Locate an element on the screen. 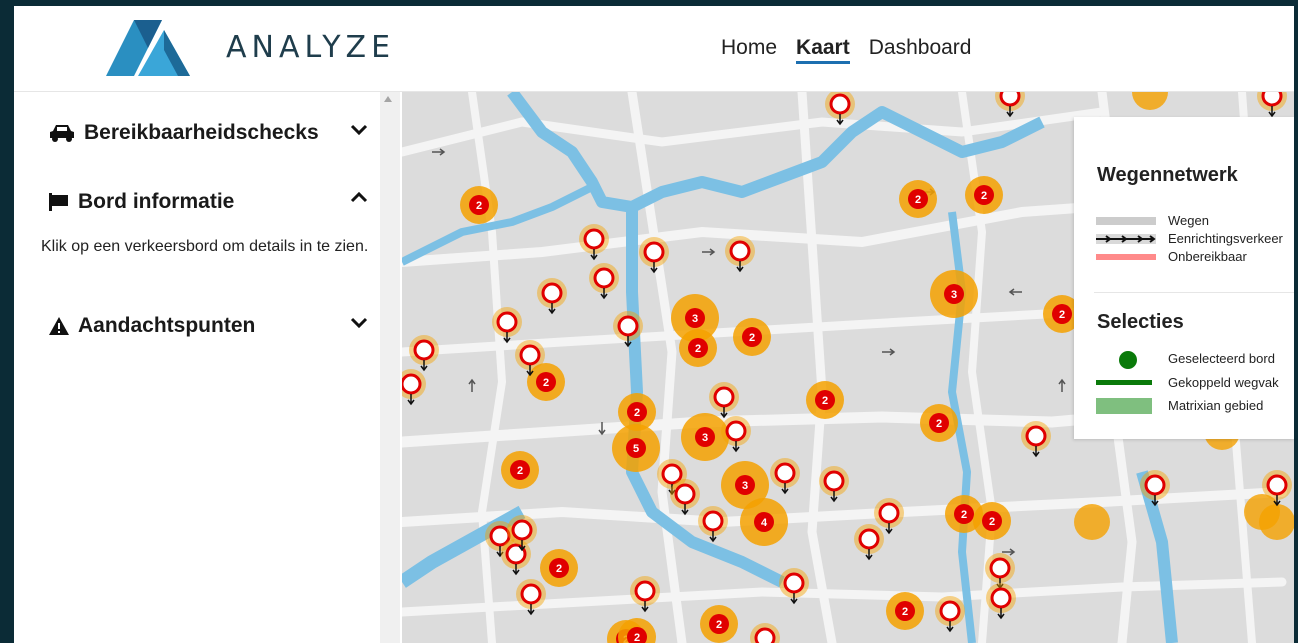 The image size is (1298, 643). legend-divider is located at coordinates (1194, 292).